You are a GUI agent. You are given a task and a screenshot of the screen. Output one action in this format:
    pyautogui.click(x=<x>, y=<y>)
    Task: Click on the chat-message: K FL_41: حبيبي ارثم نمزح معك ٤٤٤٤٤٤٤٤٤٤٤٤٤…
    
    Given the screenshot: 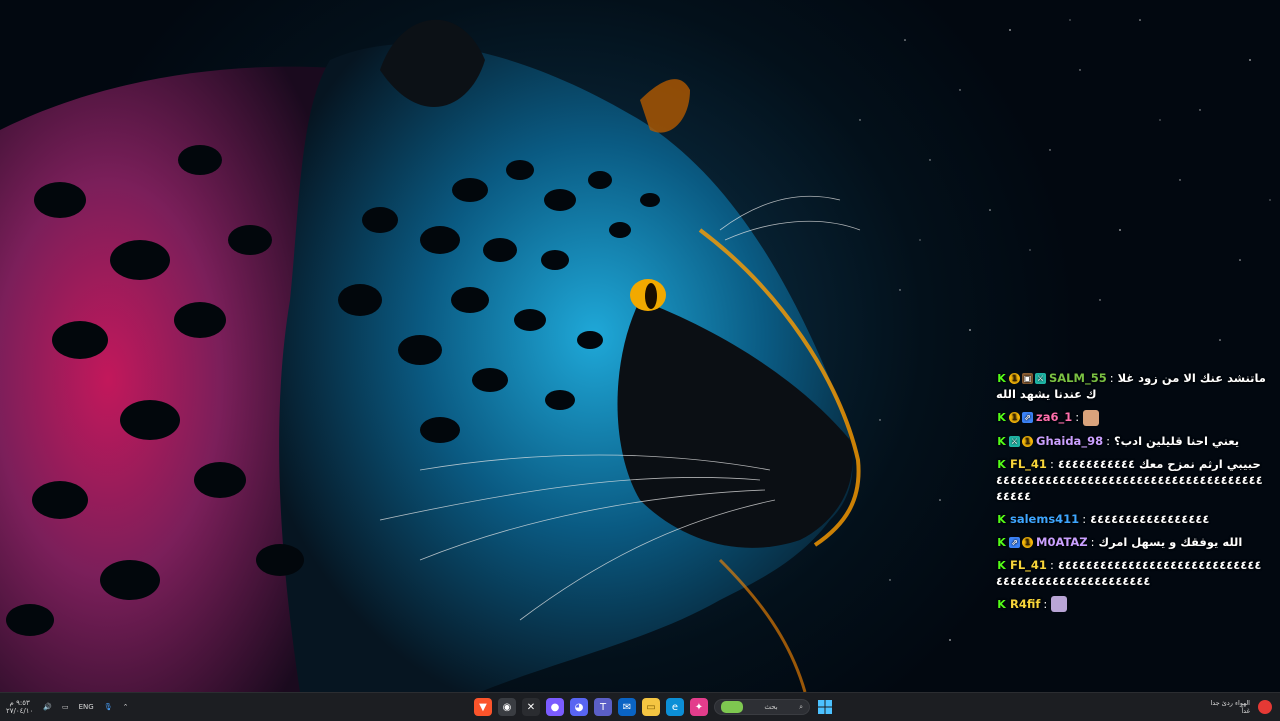 What is the action you would take?
    pyautogui.click(x=1131, y=480)
    